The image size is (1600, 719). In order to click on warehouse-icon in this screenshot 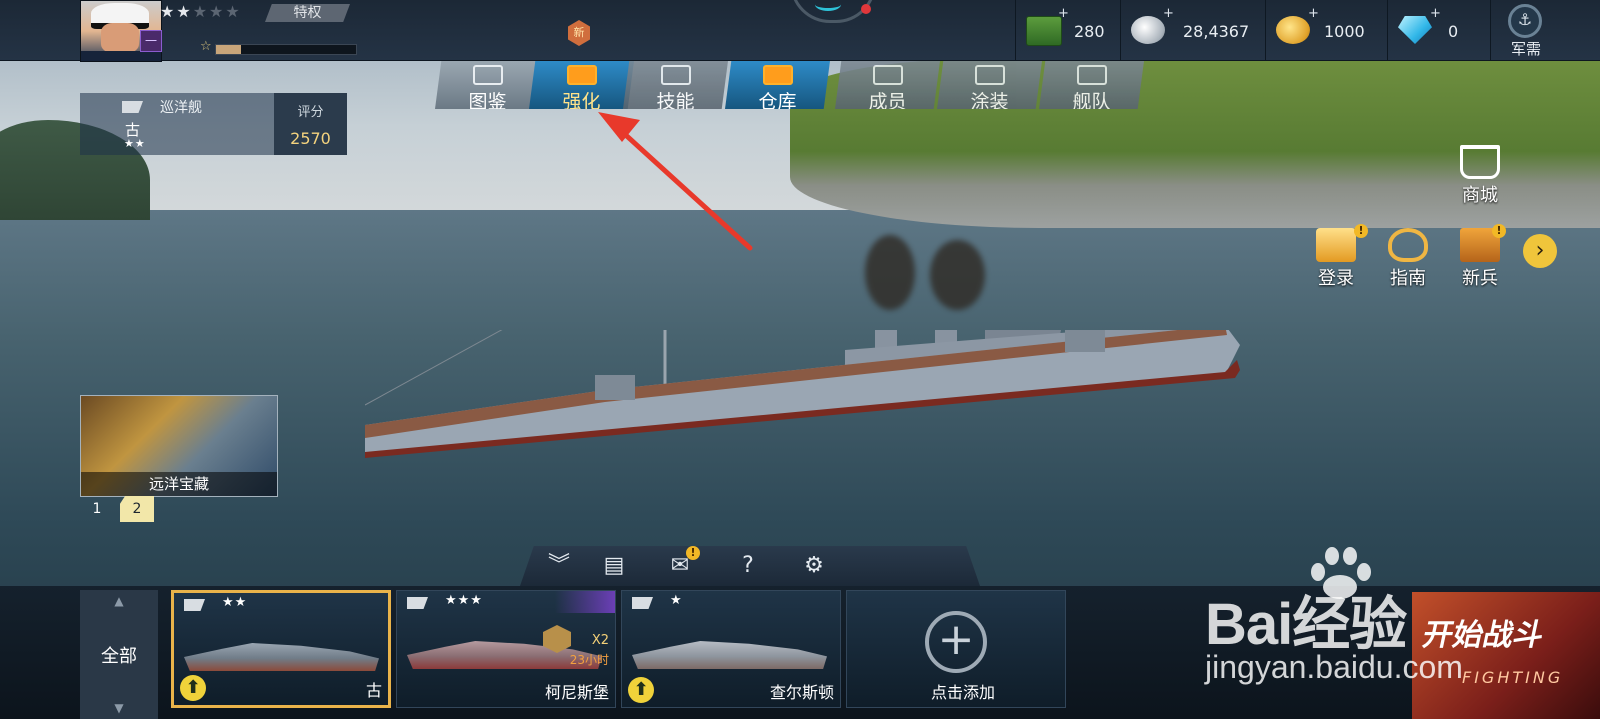, I will do `click(778, 75)`.